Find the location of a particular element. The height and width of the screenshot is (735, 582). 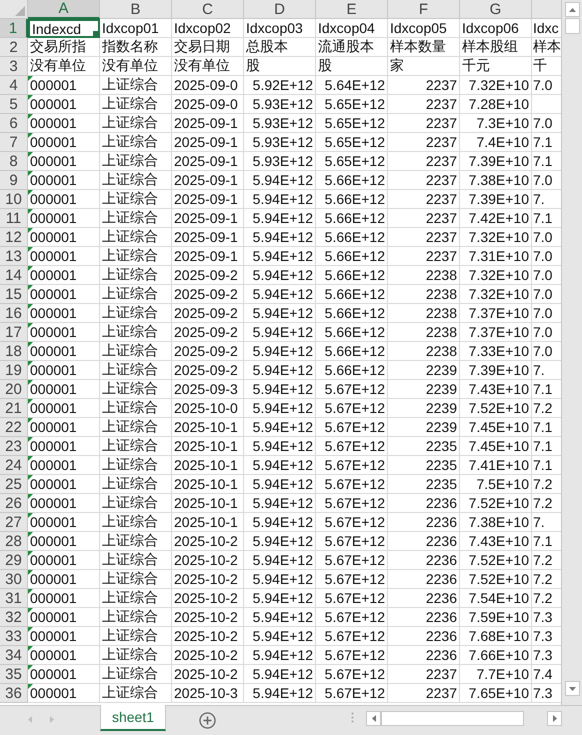

column-header: F is located at coordinates (424, 9).